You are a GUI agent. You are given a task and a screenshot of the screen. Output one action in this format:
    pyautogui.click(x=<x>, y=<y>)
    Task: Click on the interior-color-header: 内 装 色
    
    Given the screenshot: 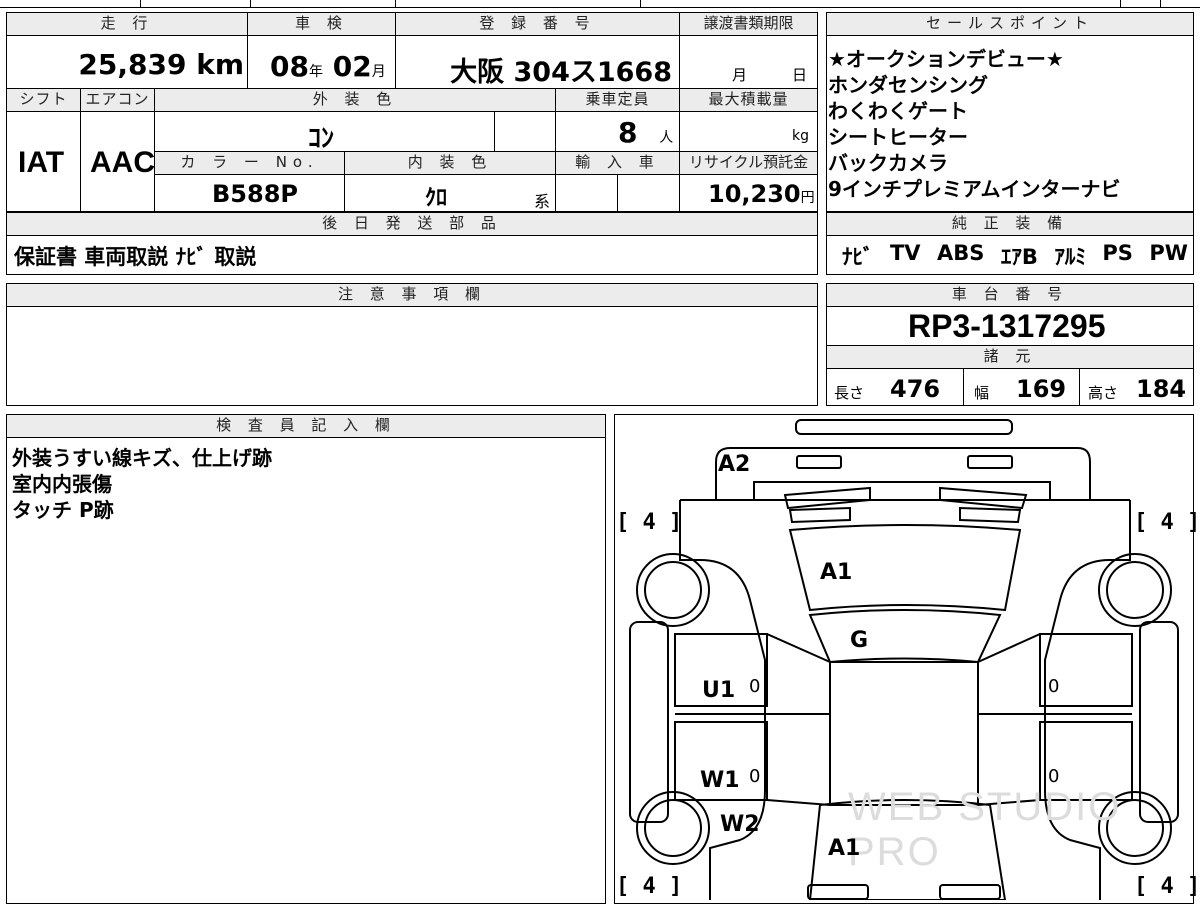 What is the action you would take?
    pyautogui.click(x=450, y=163)
    